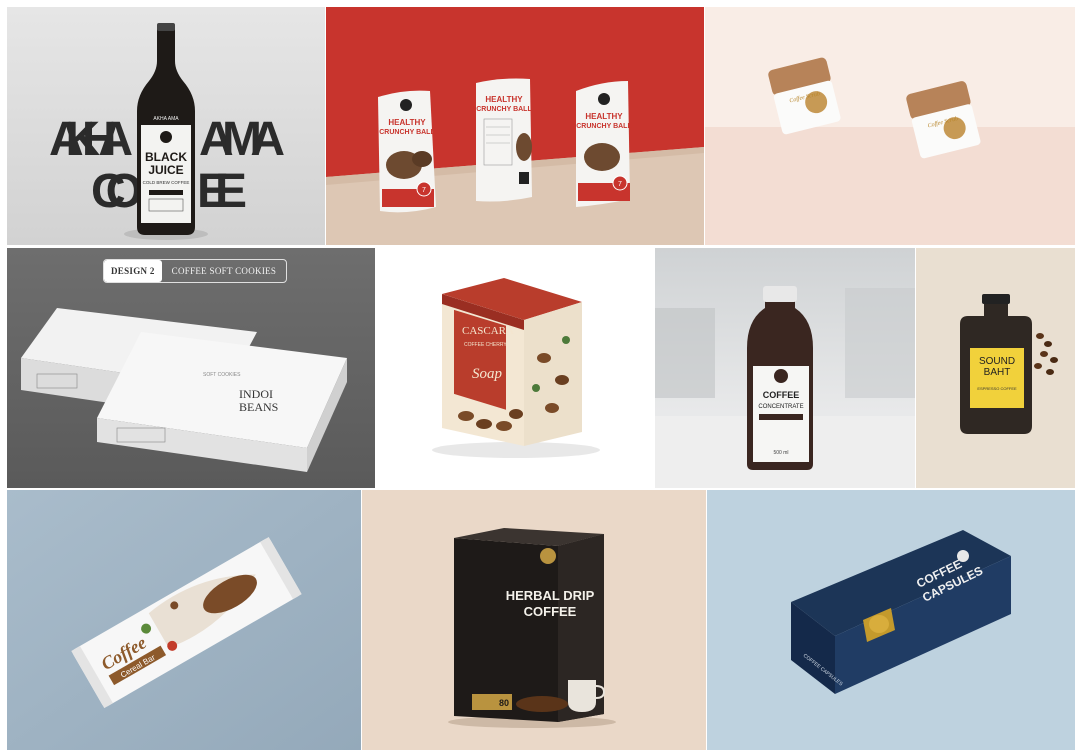  Describe the element at coordinates (997, 388) in the screenshot. I see `soundbaht-sub: ESPRESSO COFFEE` at that location.